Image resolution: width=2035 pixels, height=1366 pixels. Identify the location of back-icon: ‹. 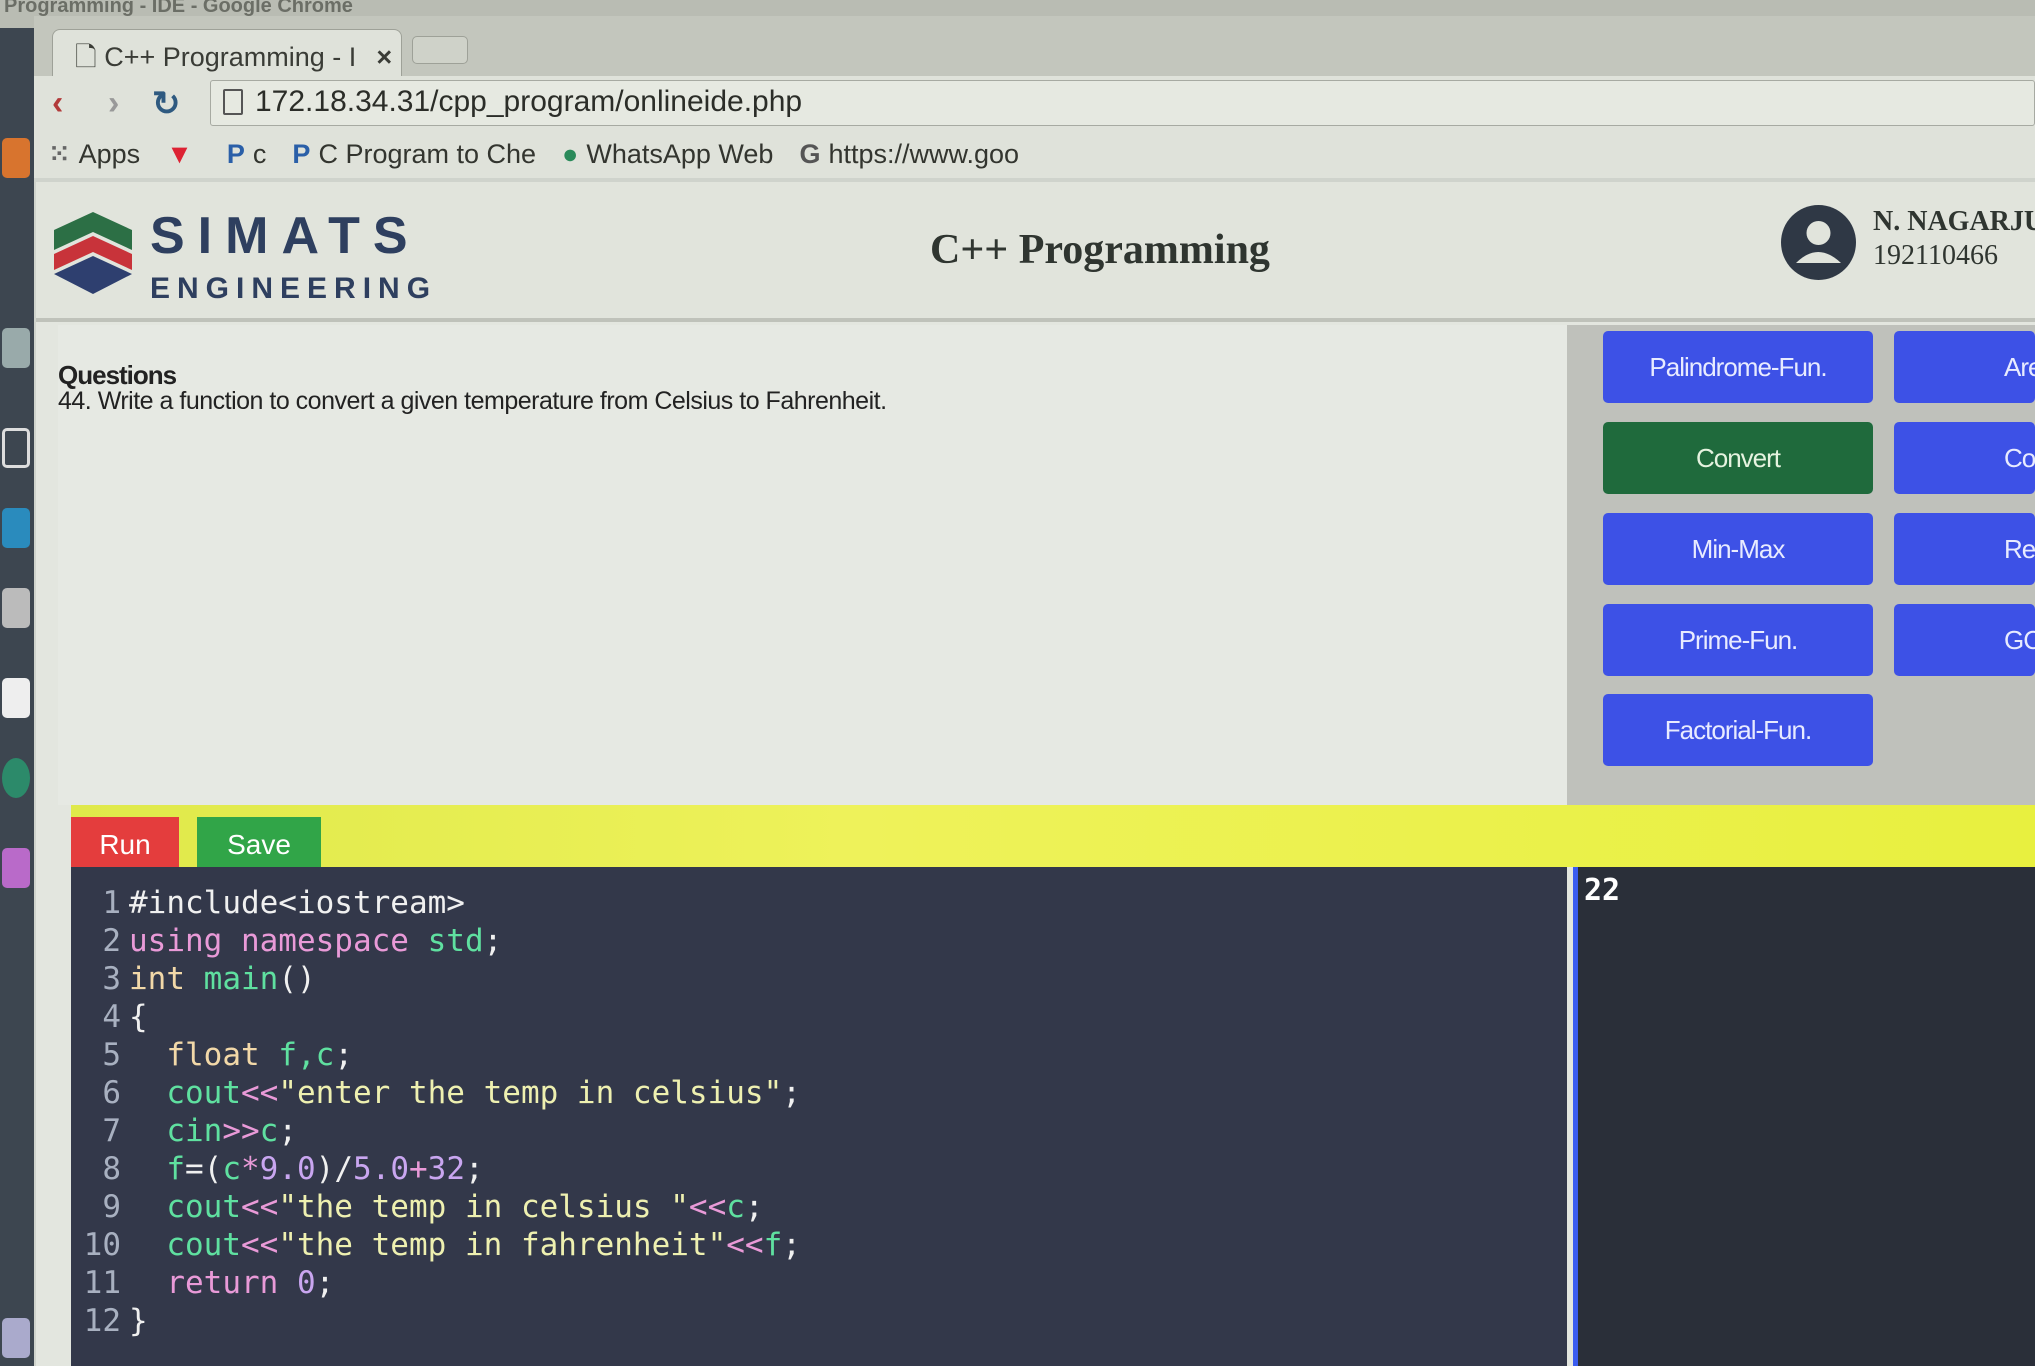
(57, 103).